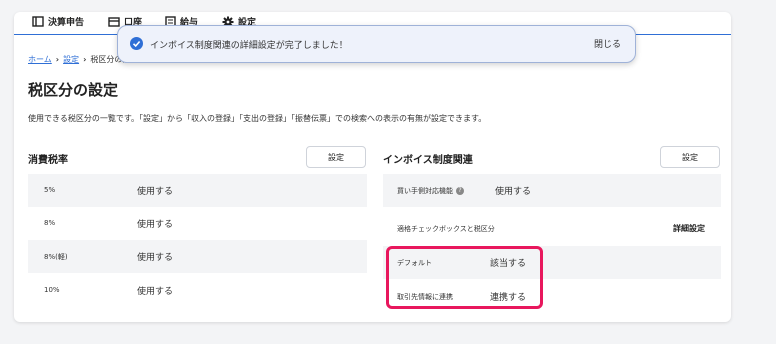  I want to click on success-toast: インボイス制度関連の詳細設定が完了しました！ 閉じる, so click(376, 44).